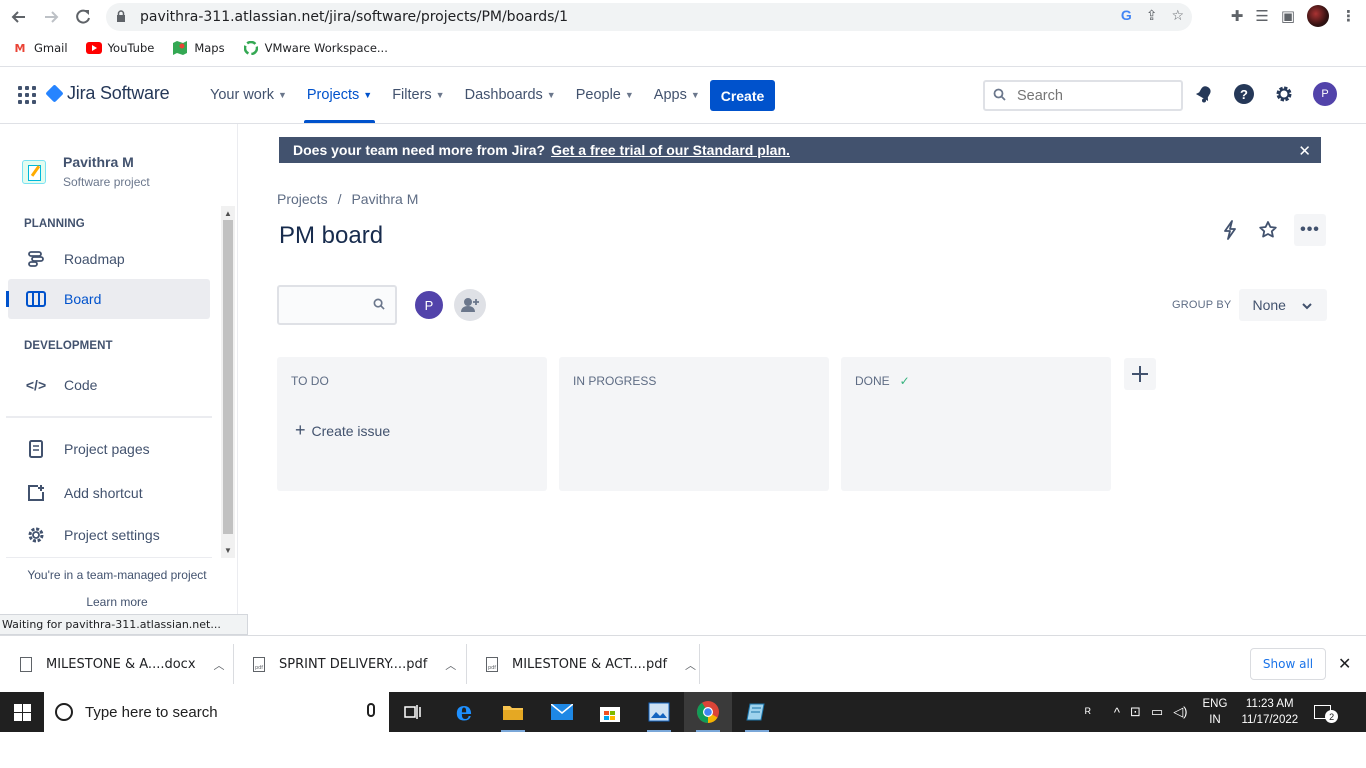 The image size is (1366, 768). What do you see at coordinates (677, 95) in the screenshot?
I see `nav-apps: Apps ▼` at bounding box center [677, 95].